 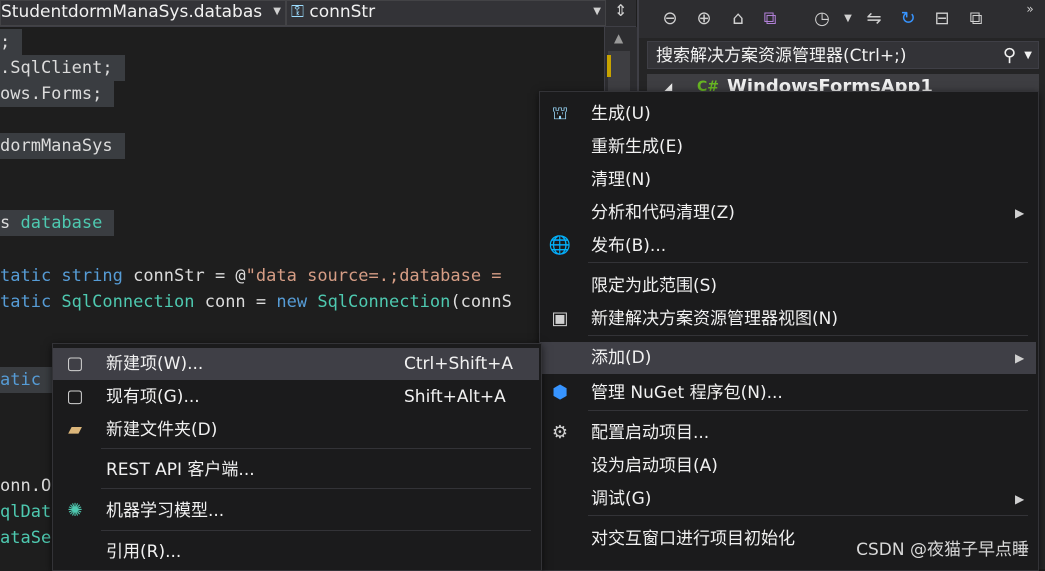 I want to click on code-line: qlDat, so click(x=25, y=512).